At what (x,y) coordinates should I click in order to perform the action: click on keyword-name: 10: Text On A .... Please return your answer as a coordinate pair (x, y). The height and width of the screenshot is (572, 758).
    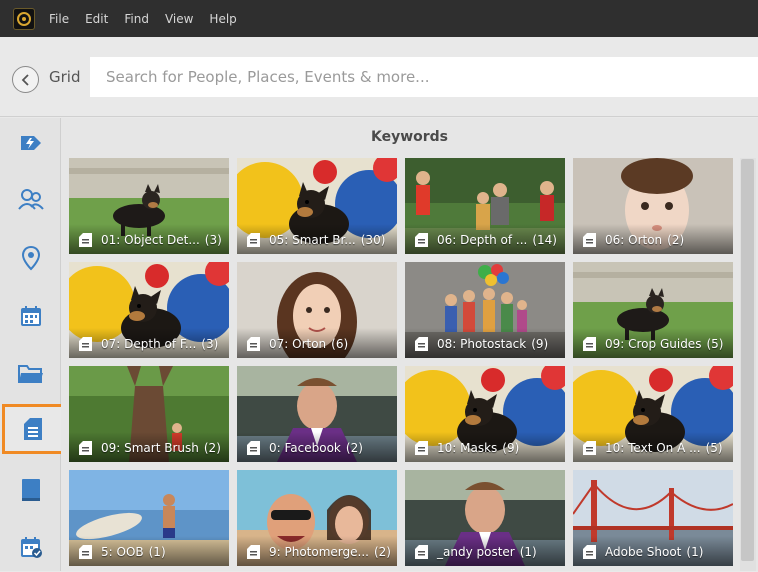
    Looking at the image, I should click on (653, 448).